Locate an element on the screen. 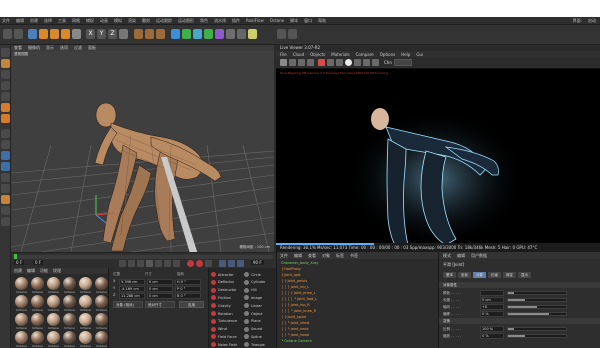 This screenshot has width=600, height=348. menu-item: 角色 is located at coordinates (204, 21).